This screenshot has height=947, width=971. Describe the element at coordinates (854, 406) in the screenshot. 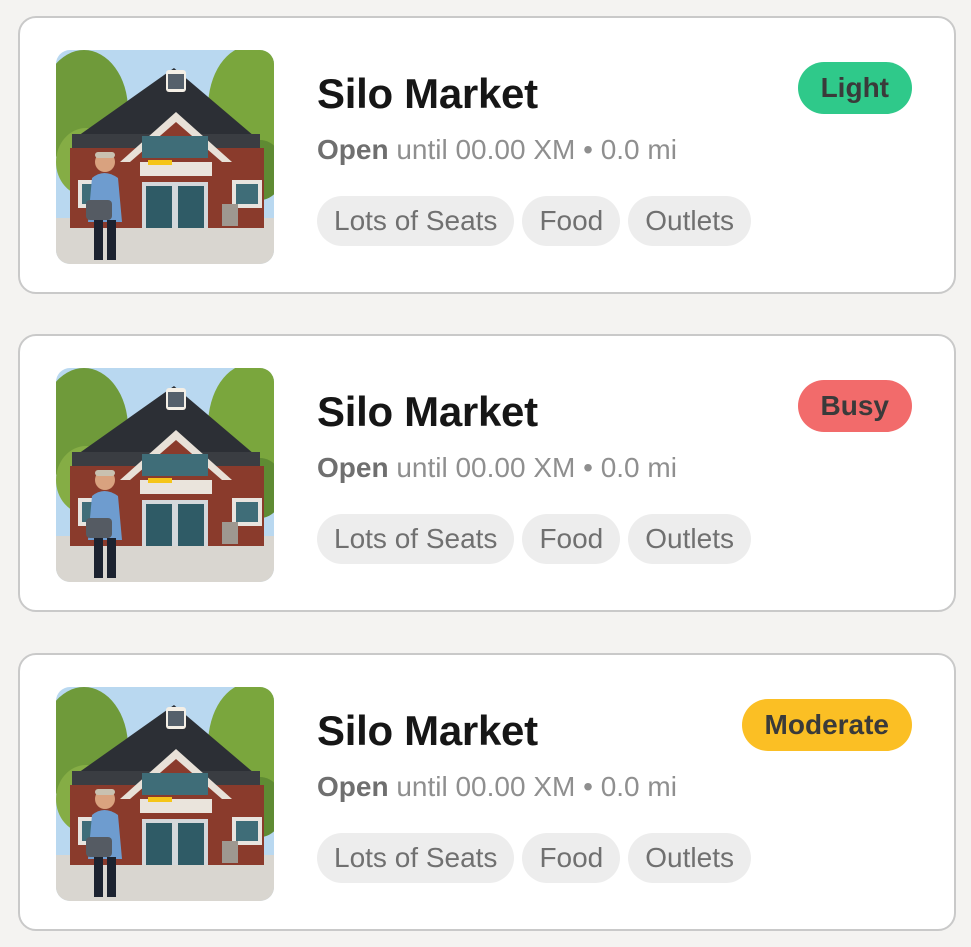

I see `busyness-badge: Busy` at that location.